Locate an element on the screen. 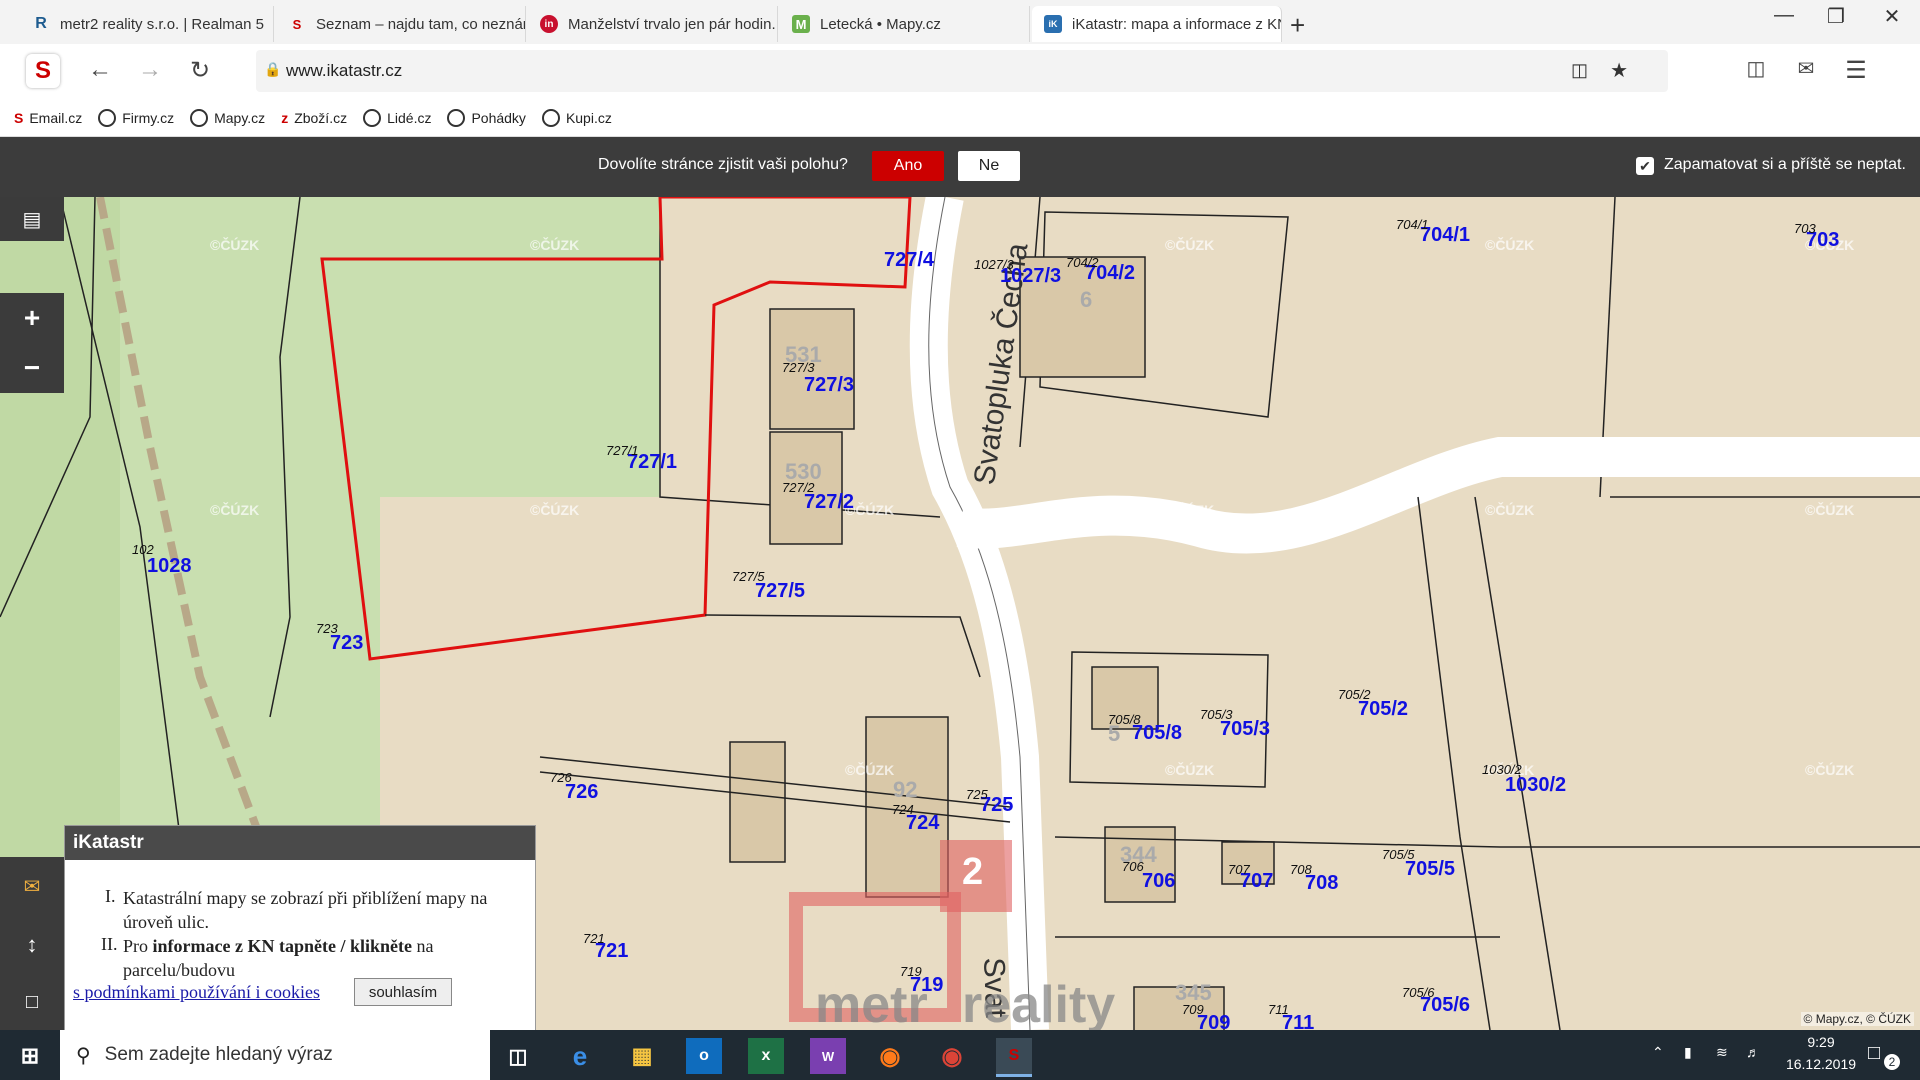 The height and width of the screenshot is (1080, 1920). firefox-icon: ◉ is located at coordinates (890, 1056).